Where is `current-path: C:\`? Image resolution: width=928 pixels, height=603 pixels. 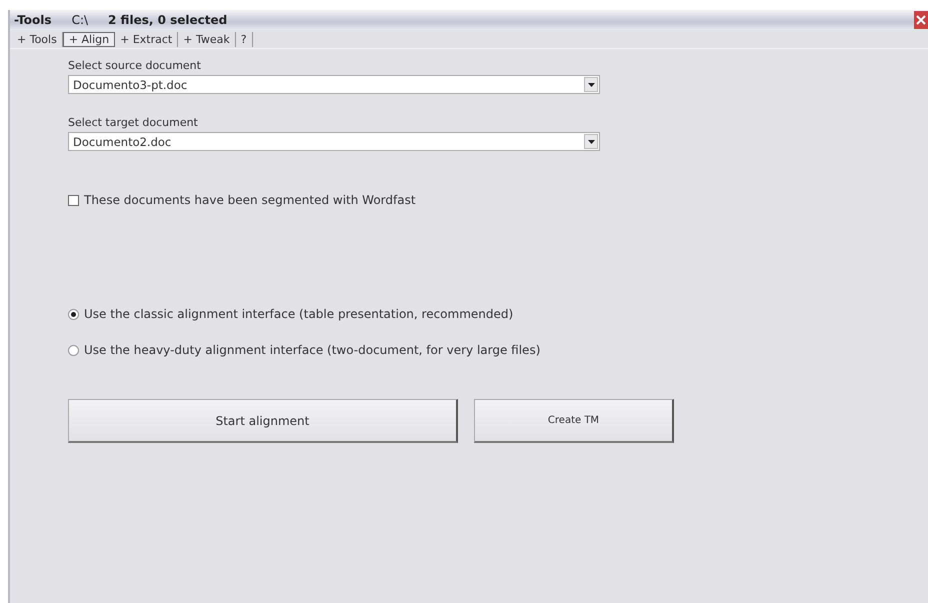
current-path: C:\ is located at coordinates (80, 20).